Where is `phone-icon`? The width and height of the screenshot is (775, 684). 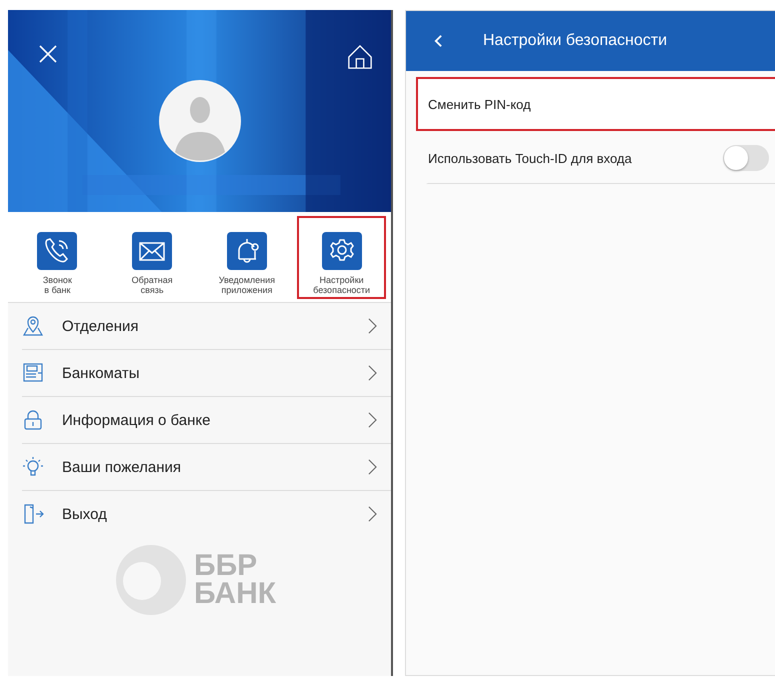
phone-icon is located at coordinates (57, 251).